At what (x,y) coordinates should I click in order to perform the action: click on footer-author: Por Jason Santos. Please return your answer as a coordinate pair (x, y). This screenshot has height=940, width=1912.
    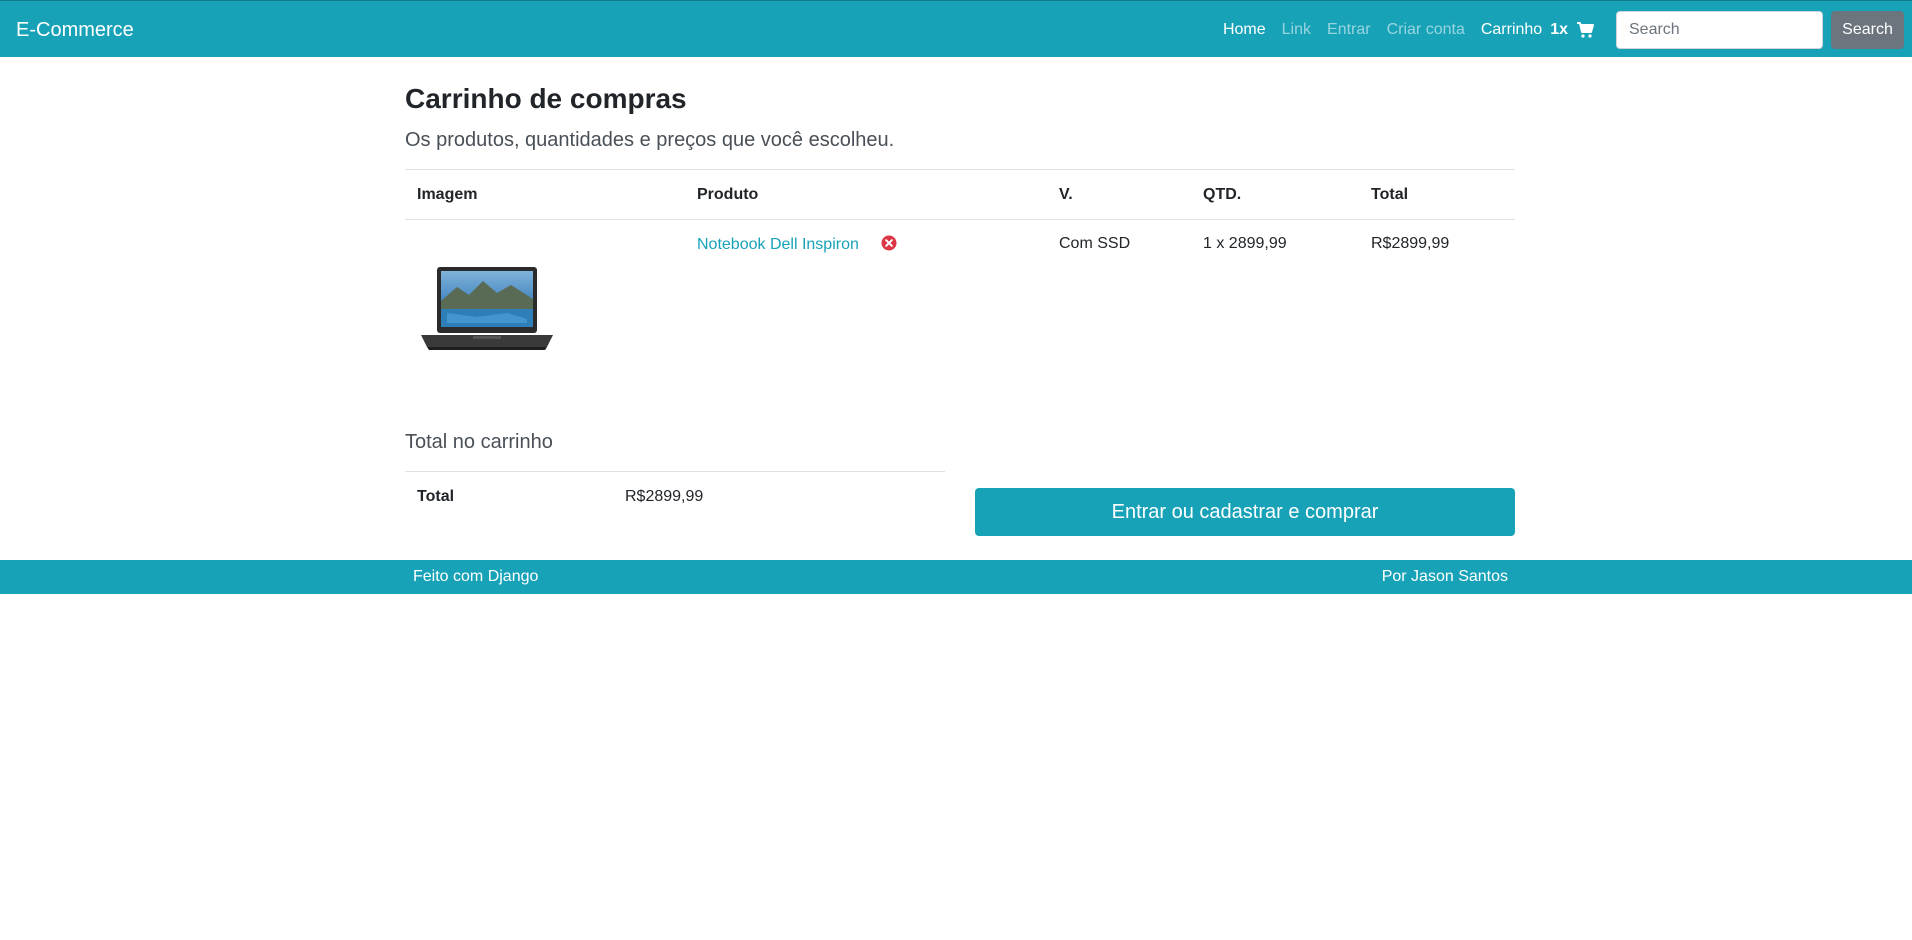
    Looking at the image, I should click on (1444, 576).